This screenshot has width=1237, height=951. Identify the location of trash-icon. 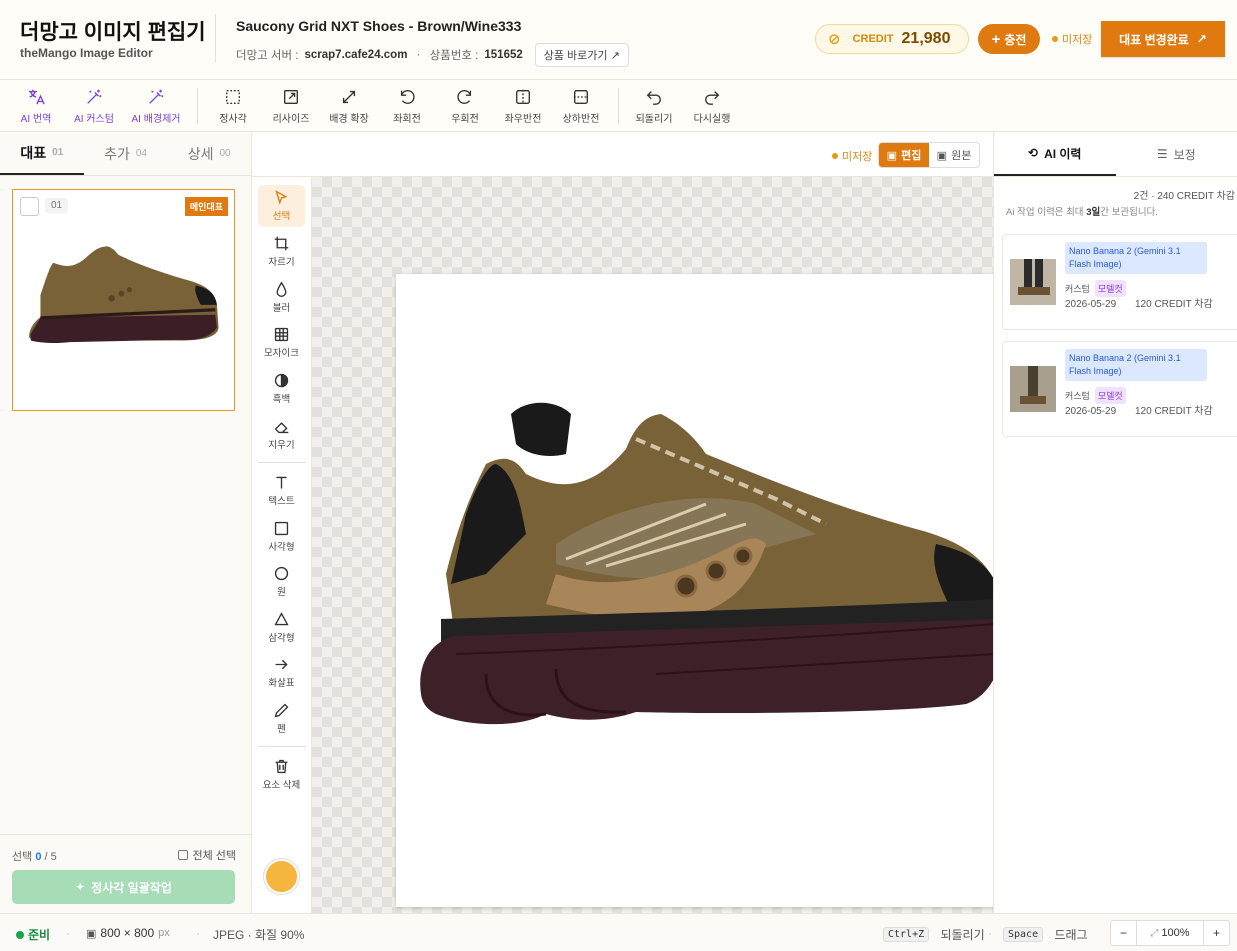
(281, 766).